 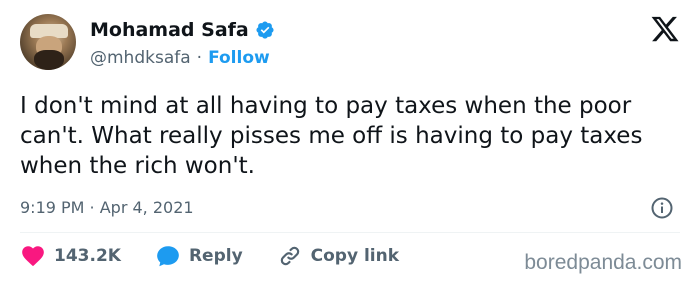 What do you see at coordinates (49, 60) in the screenshot?
I see `avatar-beard` at bounding box center [49, 60].